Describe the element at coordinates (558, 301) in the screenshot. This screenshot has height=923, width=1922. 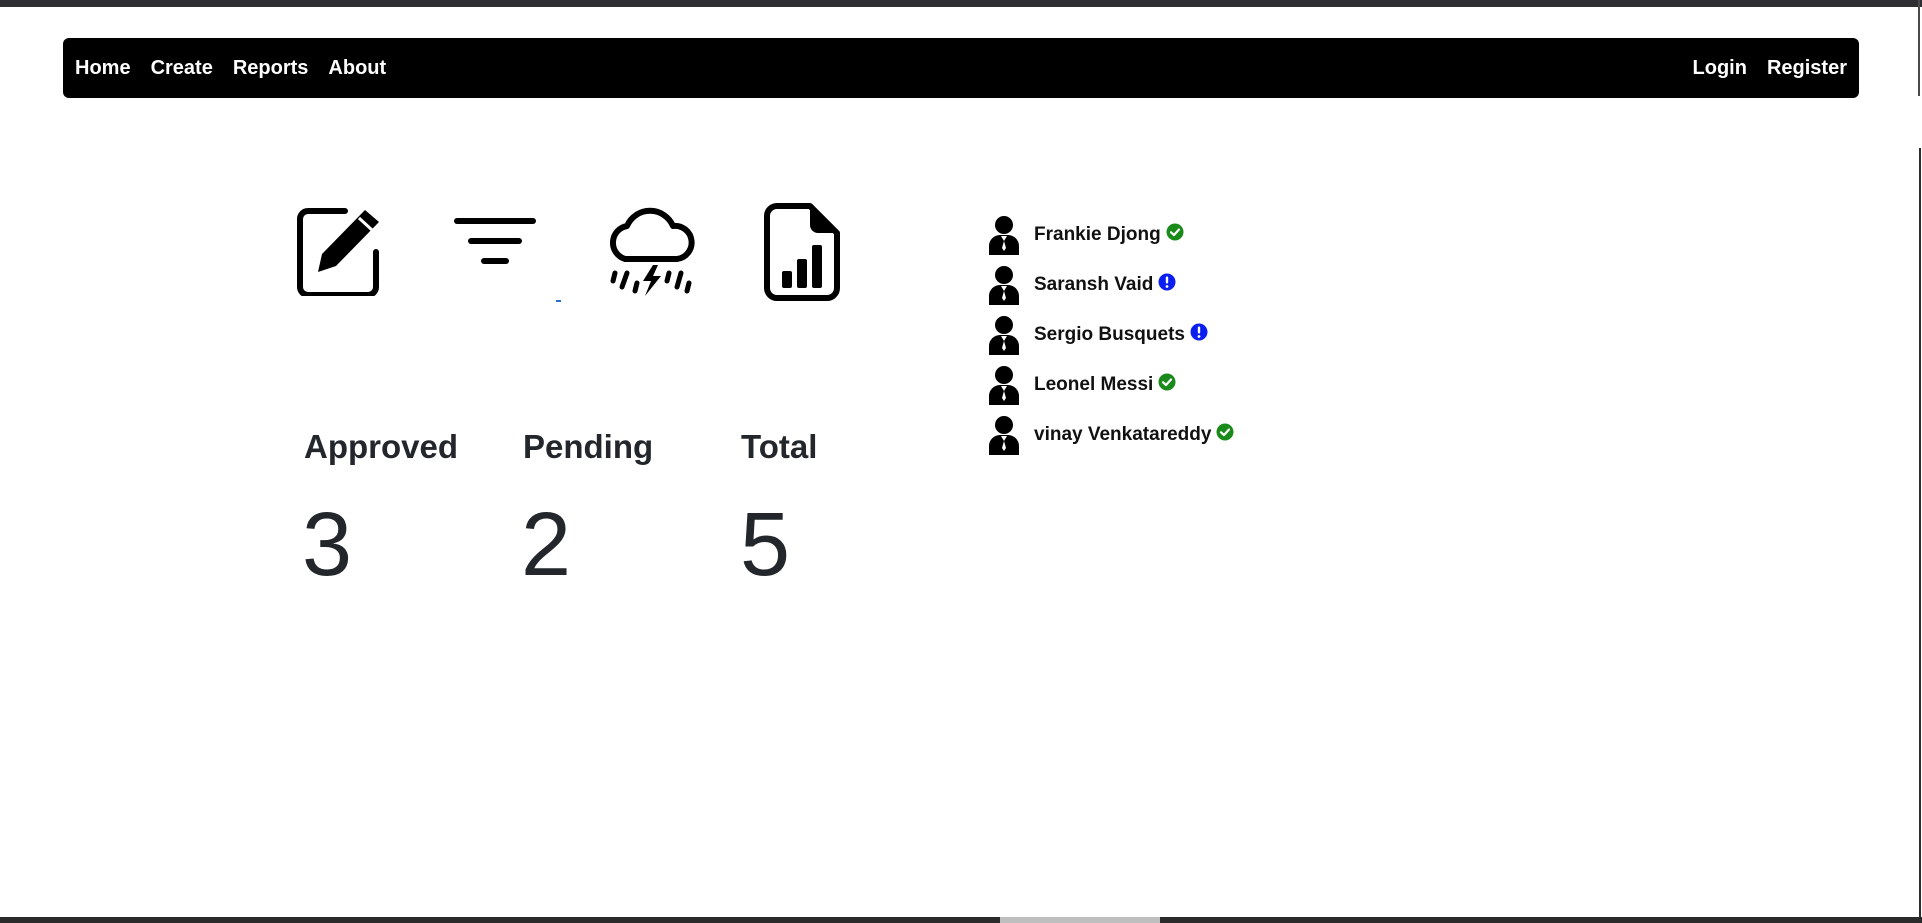
I see `tiny-underline-link` at that location.